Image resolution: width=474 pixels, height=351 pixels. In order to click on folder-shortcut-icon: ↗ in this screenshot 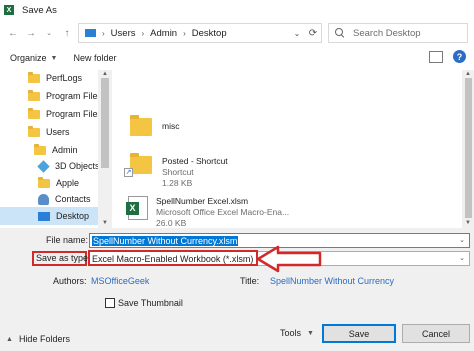, I will do `click(138, 165)`.